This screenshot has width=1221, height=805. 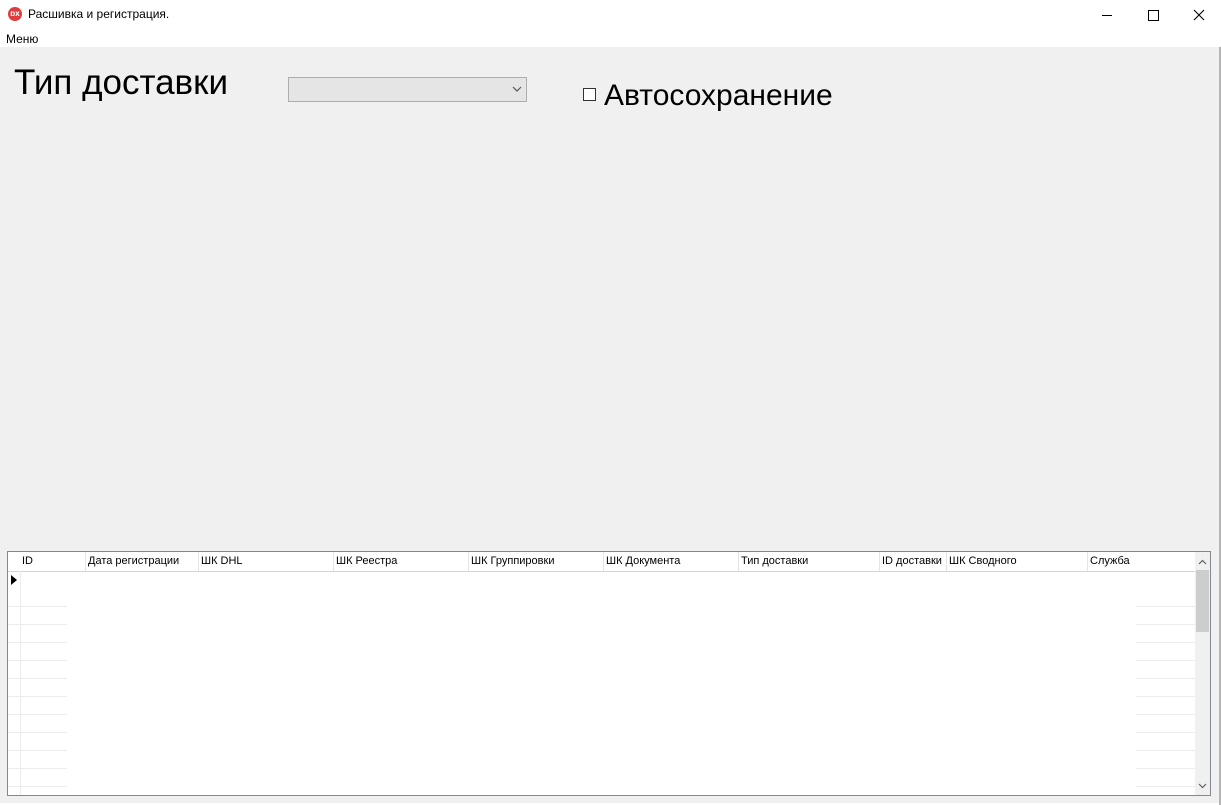 I want to click on window-title: Расшивка и регистрация., so click(x=99, y=14).